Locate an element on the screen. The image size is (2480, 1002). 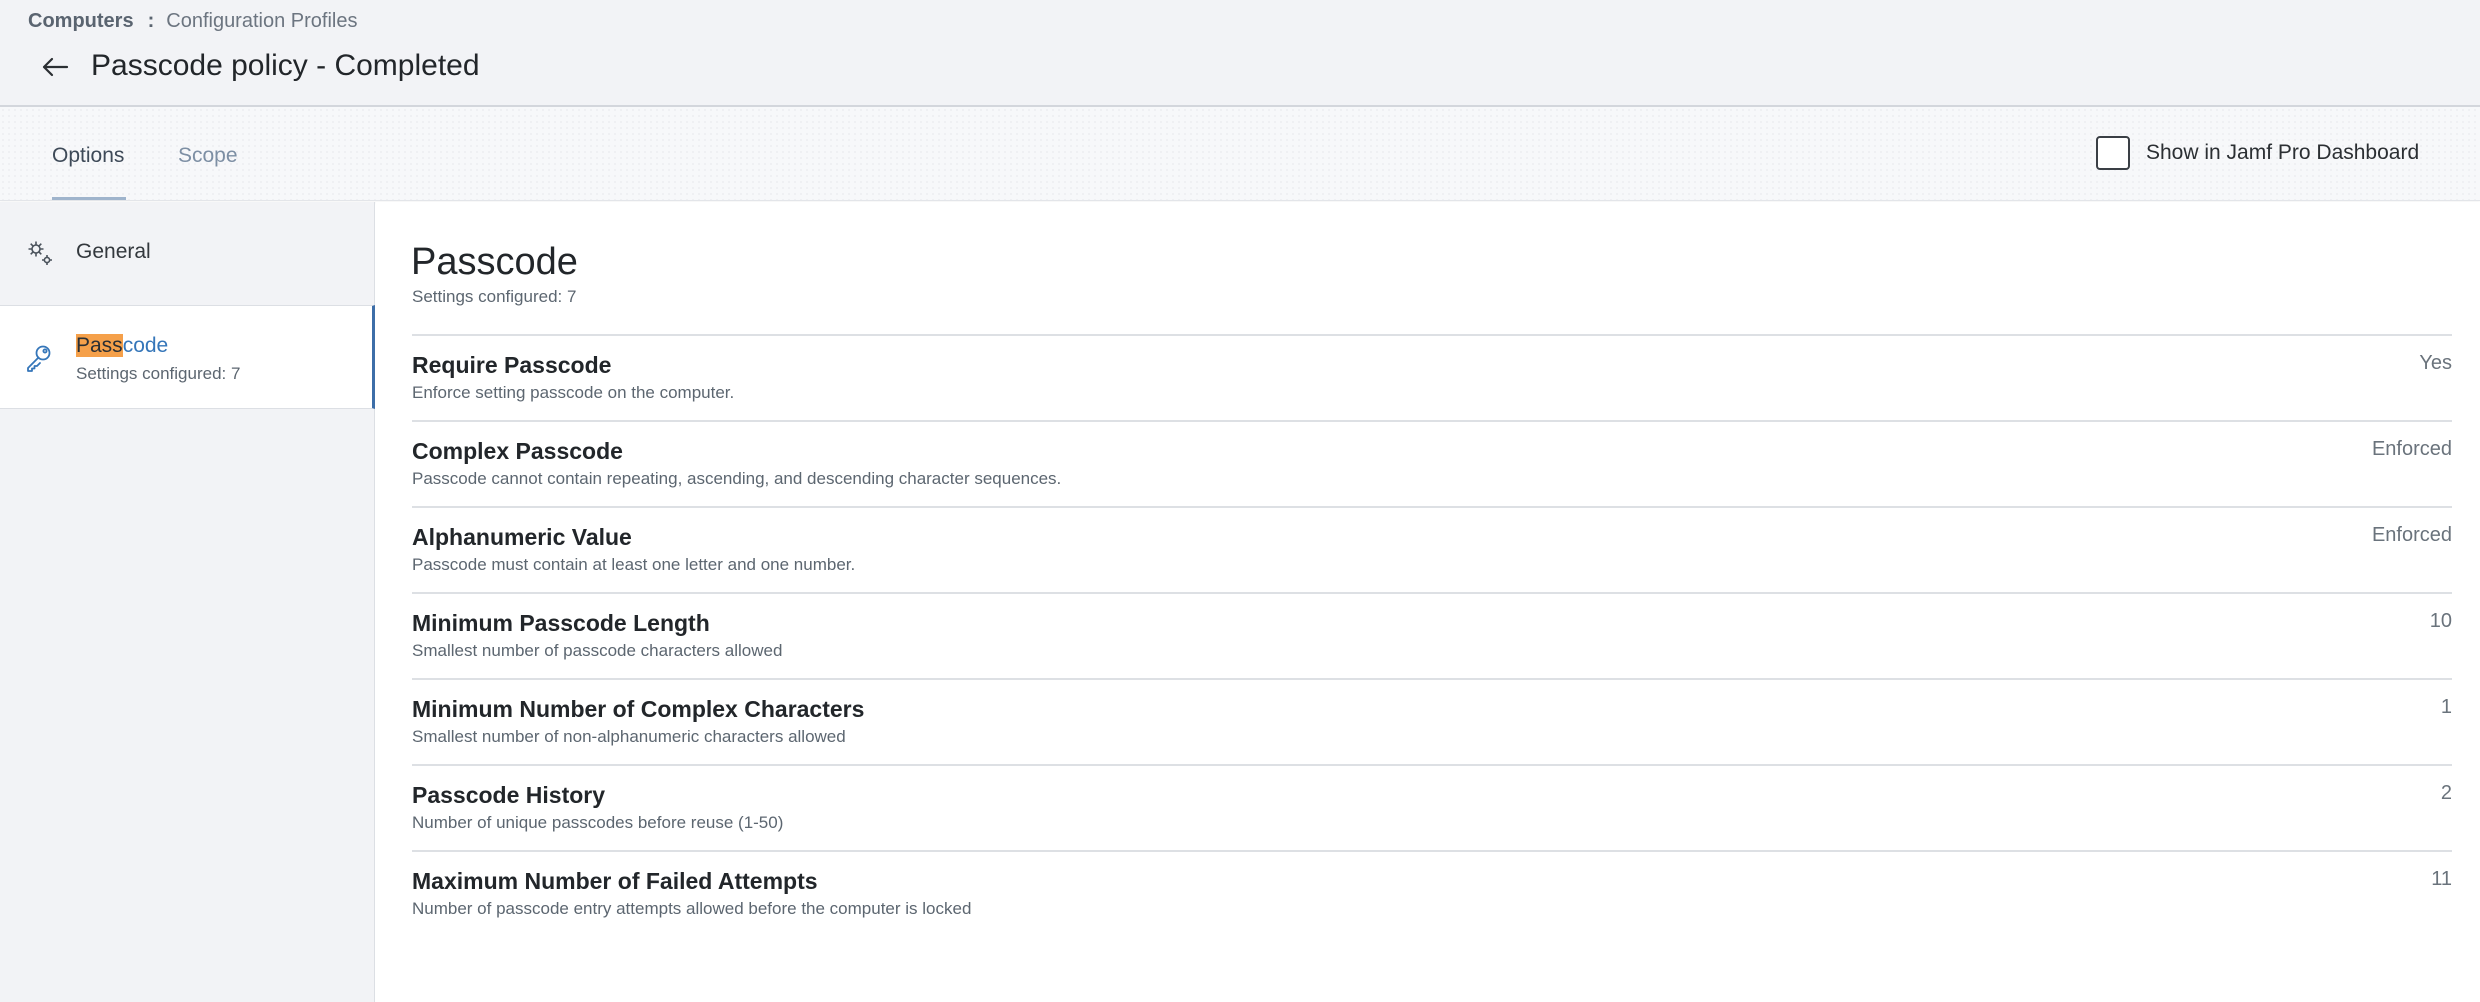
breadcrumb-computers: Computers is located at coordinates (81, 21).